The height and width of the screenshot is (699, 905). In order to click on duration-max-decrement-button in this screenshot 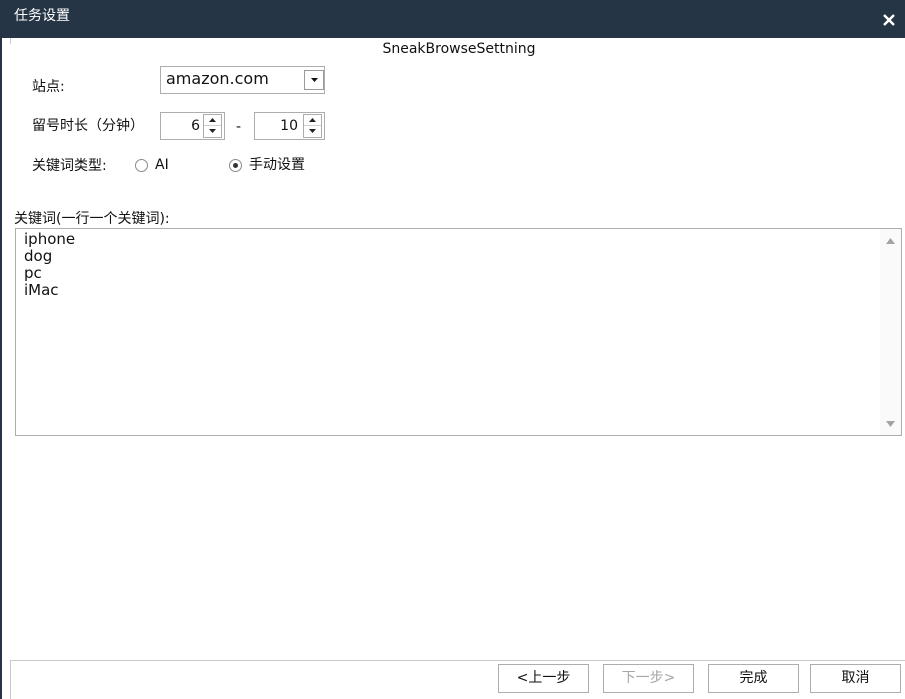, I will do `click(312, 131)`.